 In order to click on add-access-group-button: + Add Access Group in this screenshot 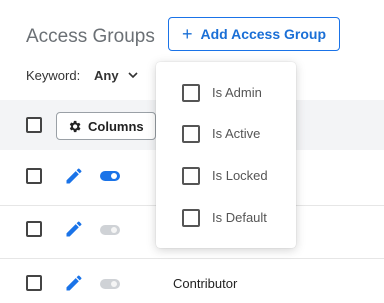, I will do `click(254, 34)`.